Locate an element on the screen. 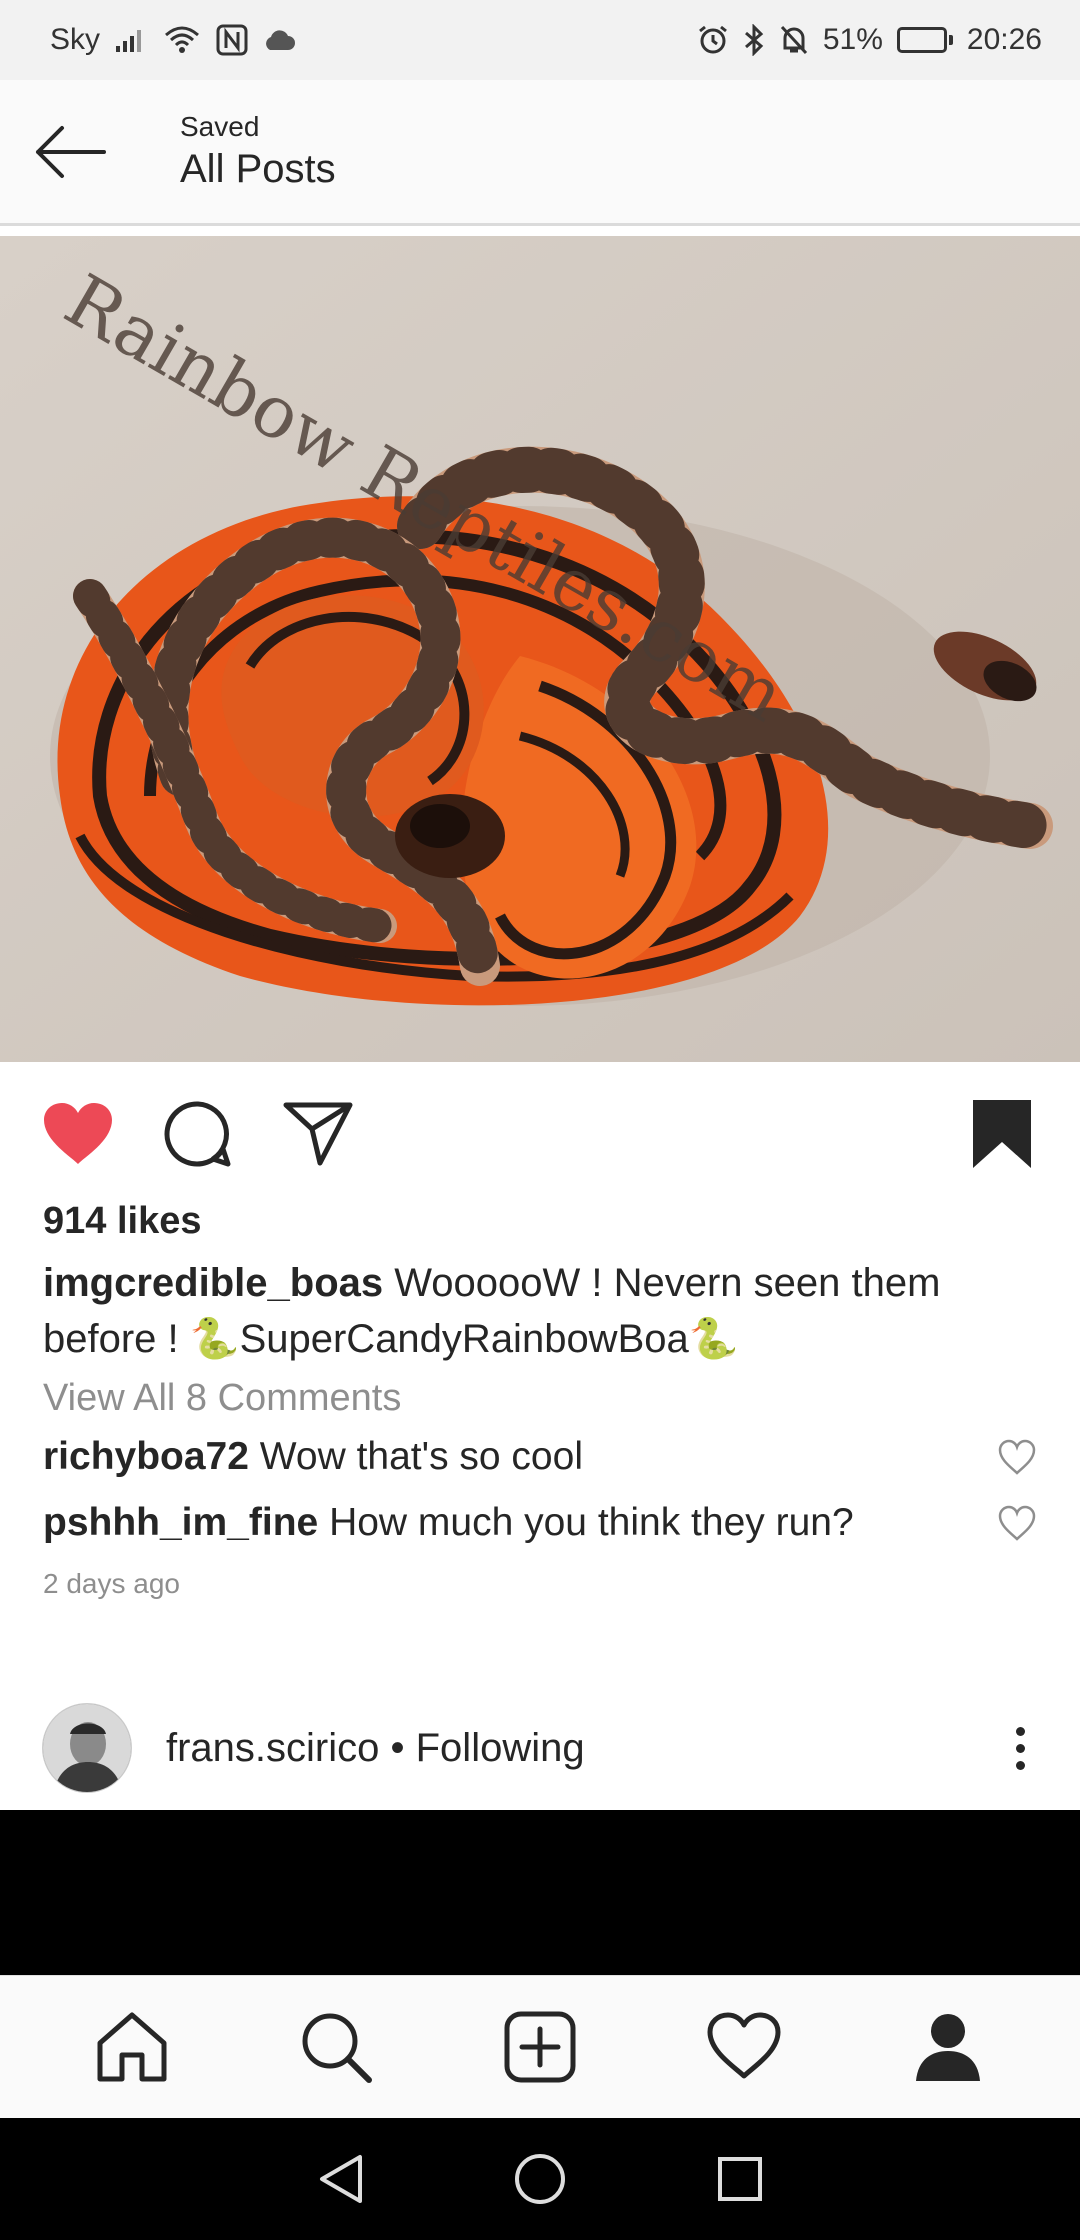  circle-home-icon is located at coordinates (540, 2179).